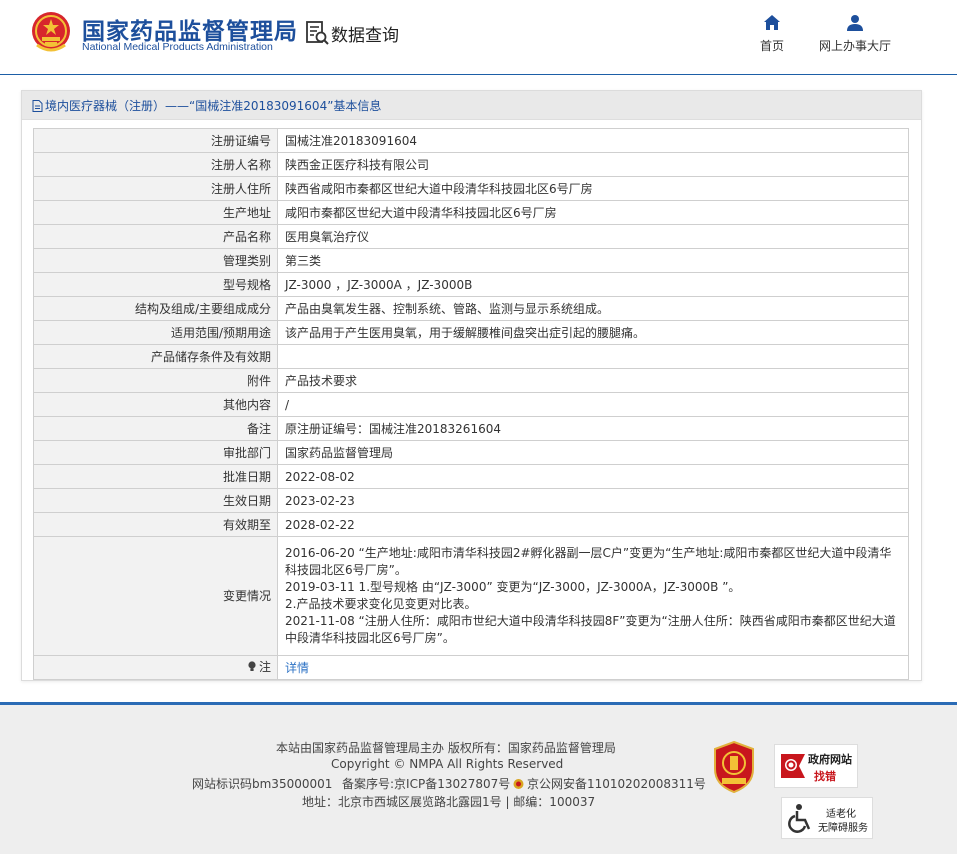  I want to click on table-row: 结构及组成/主要组成成分 产品由臭氧发生器、控制系统、管路、监测与显示系统组成。, so click(471, 308).